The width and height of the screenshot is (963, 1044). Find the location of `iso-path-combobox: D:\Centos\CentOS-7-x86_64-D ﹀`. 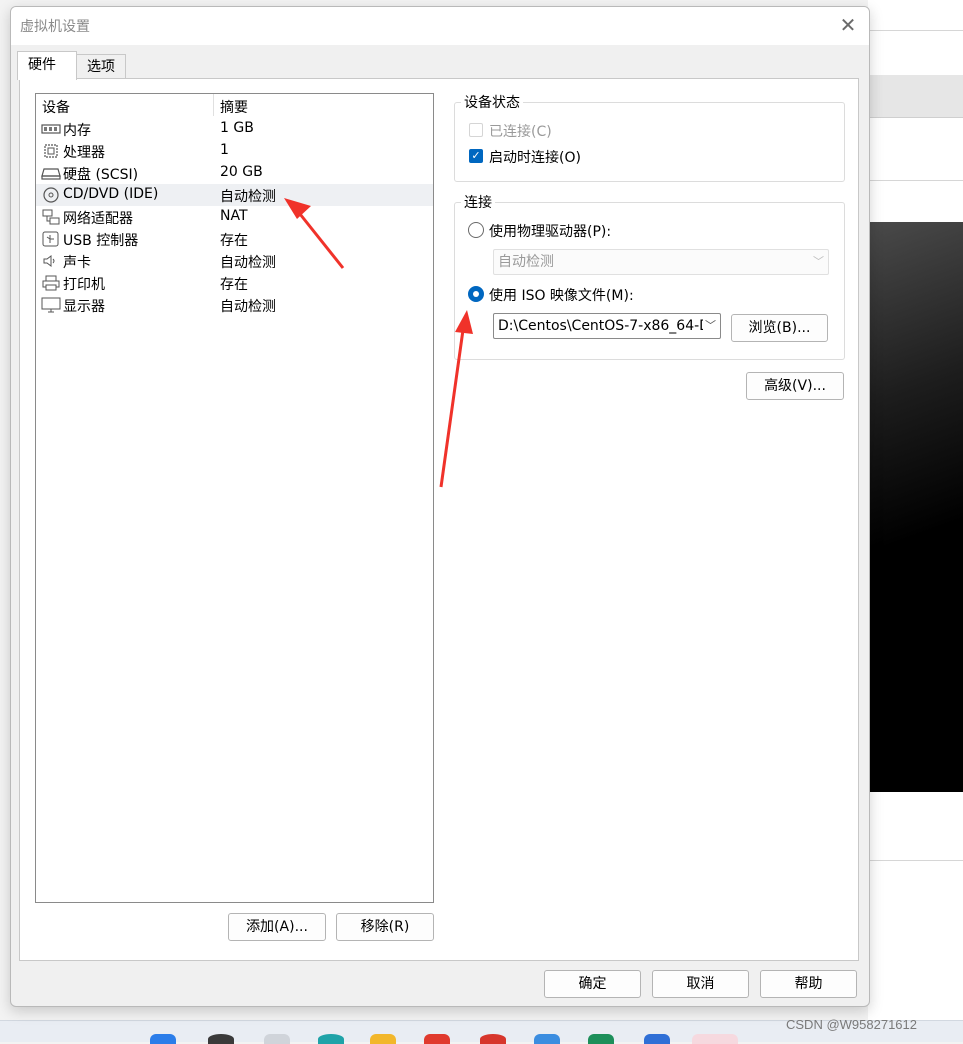

iso-path-combobox: D:\Centos\CentOS-7-x86_64-D ﹀ is located at coordinates (607, 326).